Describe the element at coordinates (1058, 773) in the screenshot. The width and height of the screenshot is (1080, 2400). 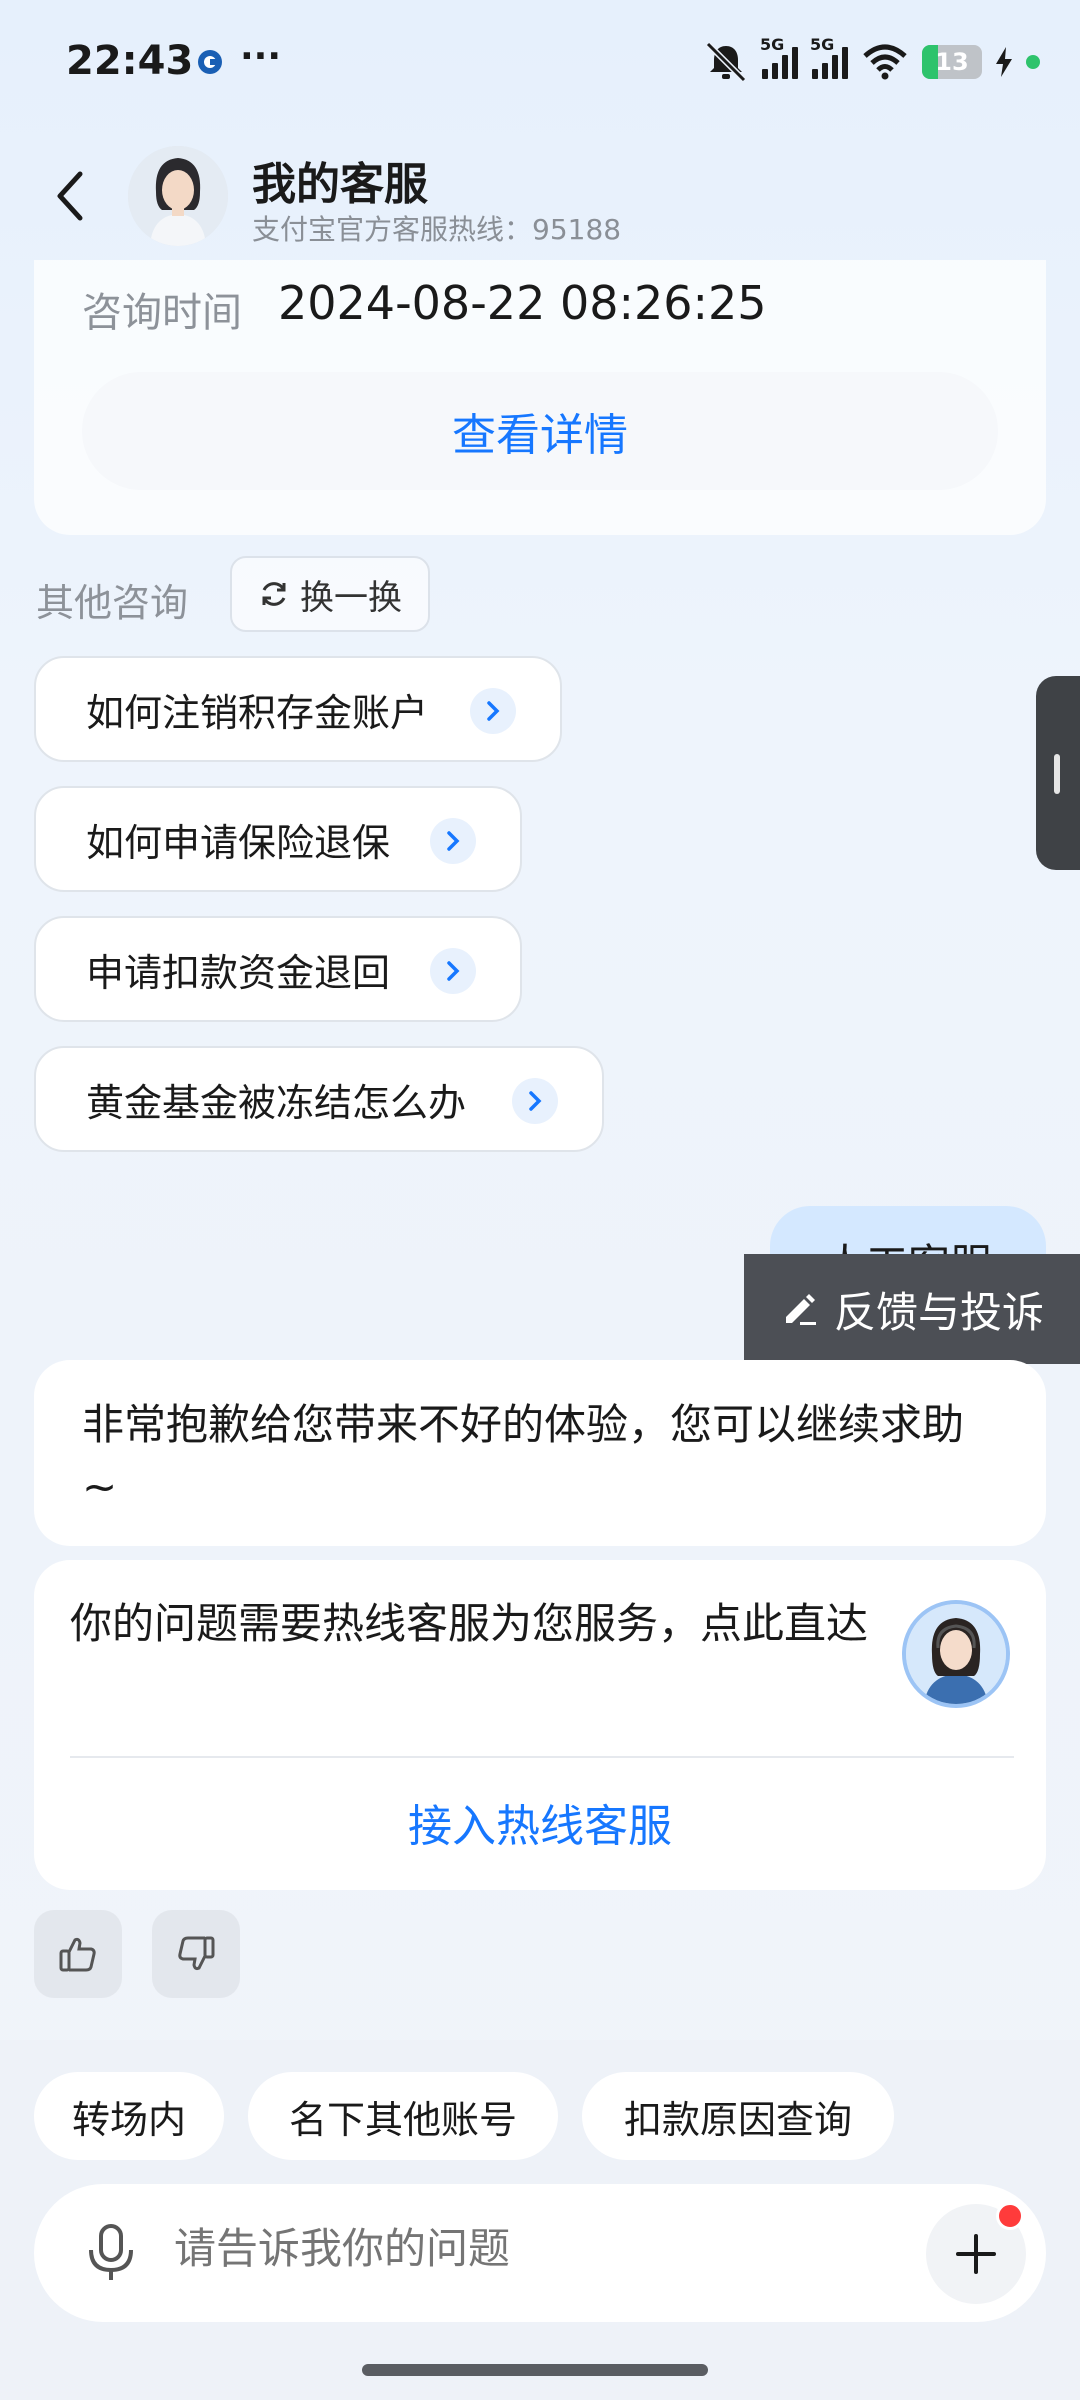
I see `side-drawer-handle` at that location.